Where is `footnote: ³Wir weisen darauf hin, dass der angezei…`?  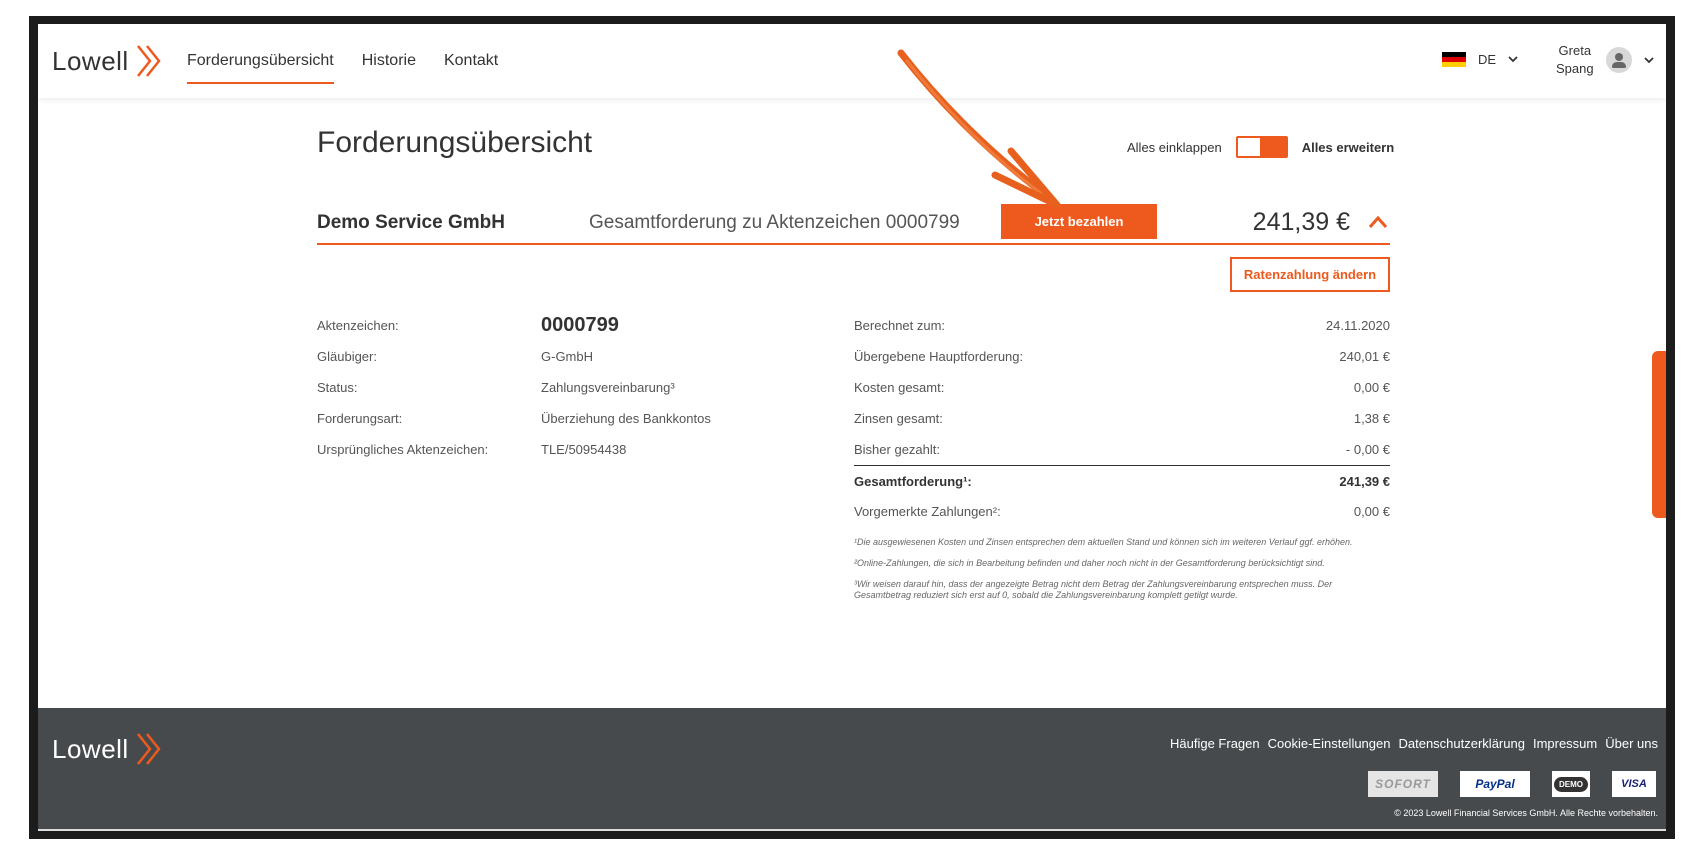
footnote: ³Wir weisen darauf hin, dass der angezei… is located at coordinates (1093, 589).